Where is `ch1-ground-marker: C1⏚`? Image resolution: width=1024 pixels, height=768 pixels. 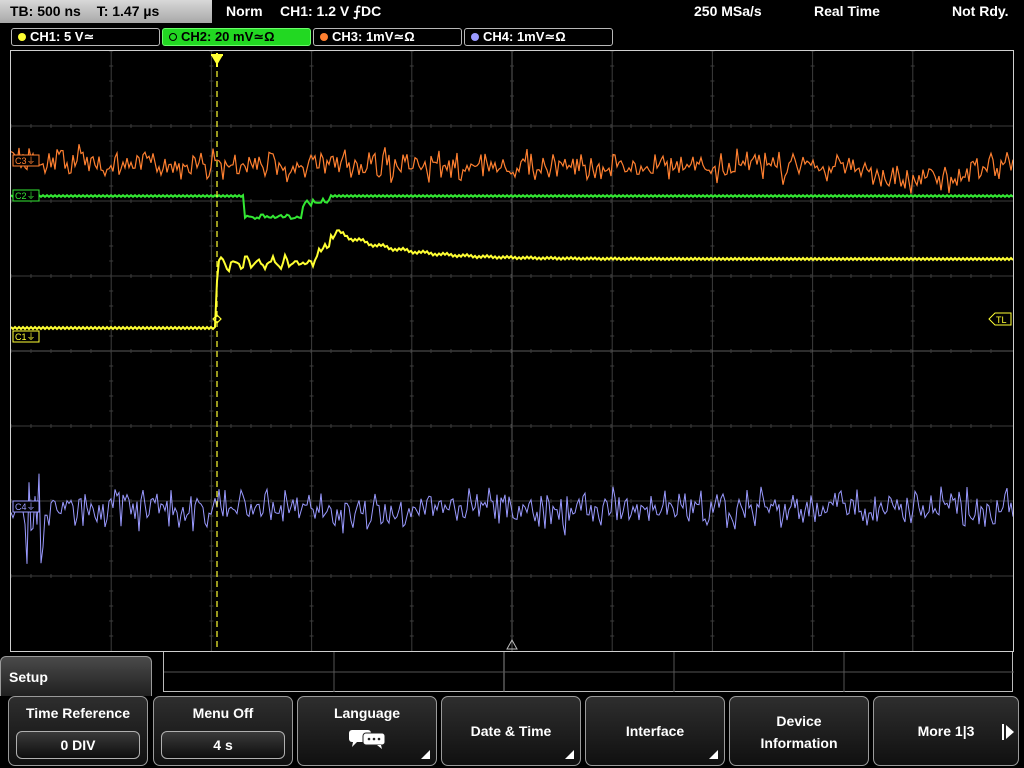 ch1-ground-marker: C1⏚ is located at coordinates (26, 336).